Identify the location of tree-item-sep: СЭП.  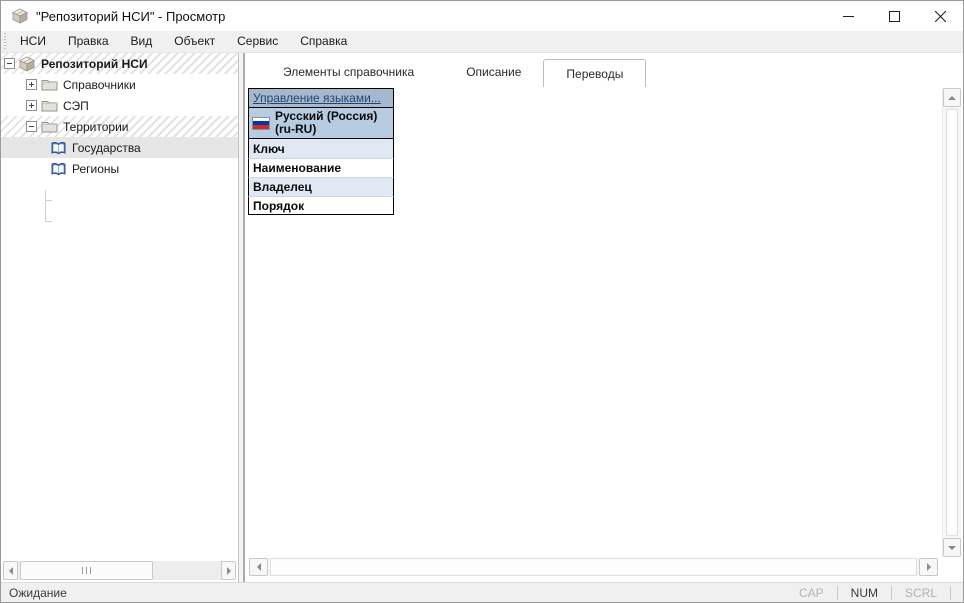
(119, 105).